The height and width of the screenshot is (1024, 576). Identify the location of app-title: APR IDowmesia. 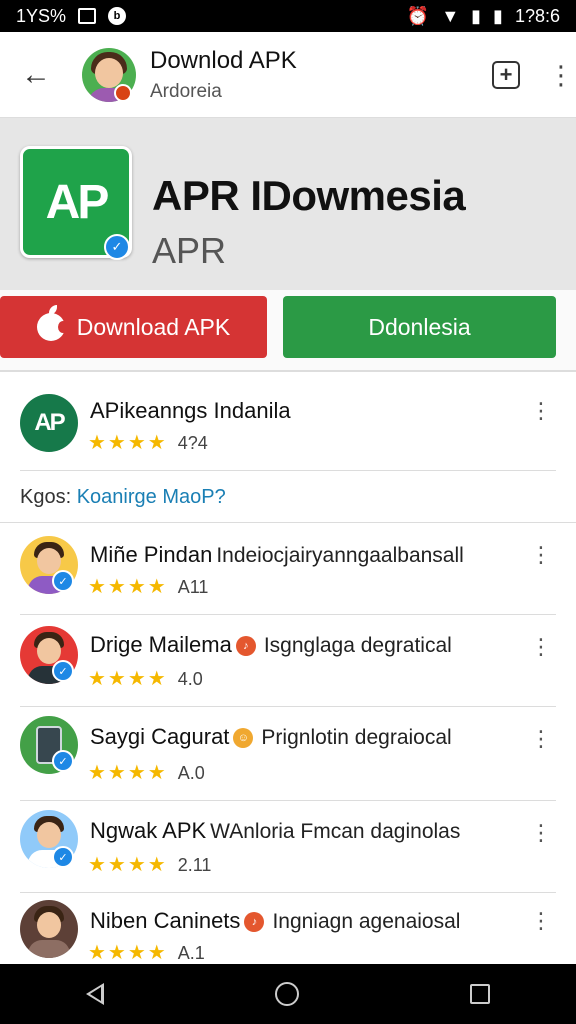
(309, 195).